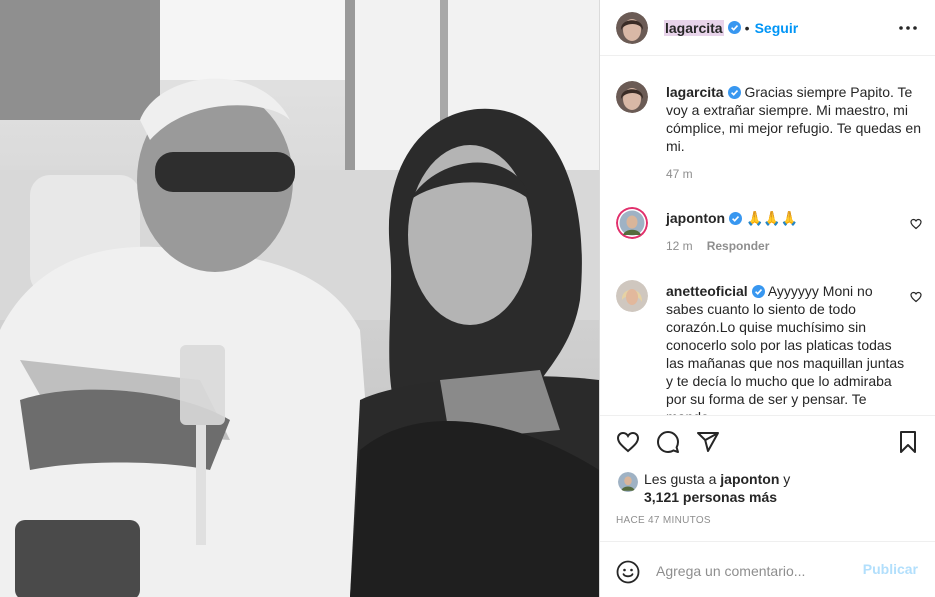  Describe the element at coordinates (890, 569) in the screenshot. I see `publish-button: Publicar` at that location.